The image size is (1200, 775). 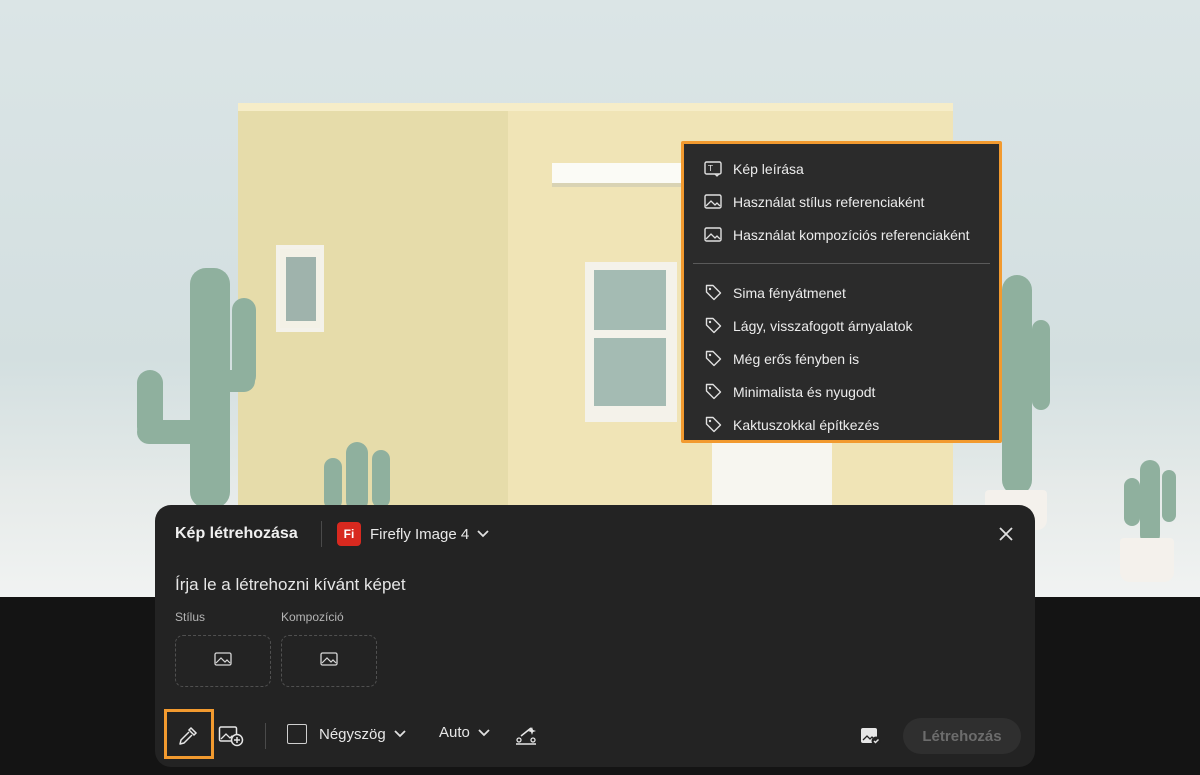 I want to click on menu-item-describe-image: T Kép leírása, so click(x=841, y=168).